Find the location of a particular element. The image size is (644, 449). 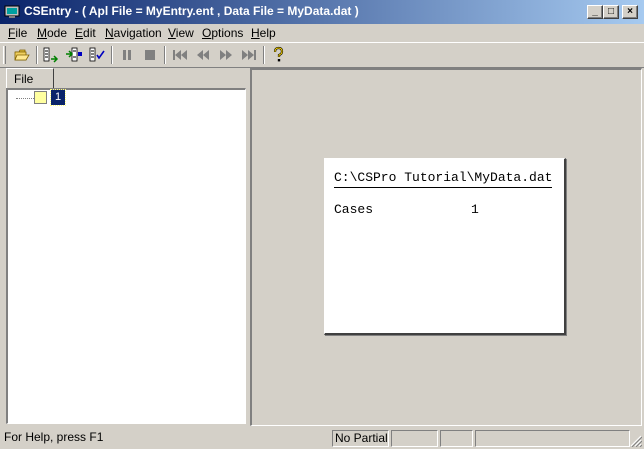

help-icon is located at coordinates (278, 55).